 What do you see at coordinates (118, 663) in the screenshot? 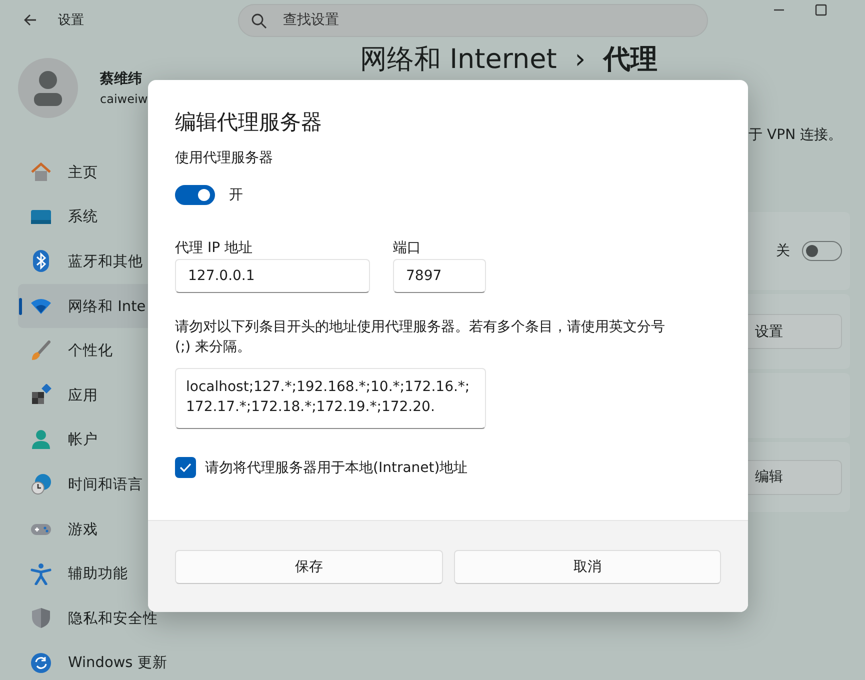
I see `sidebar-label: Windows 更新` at bounding box center [118, 663].